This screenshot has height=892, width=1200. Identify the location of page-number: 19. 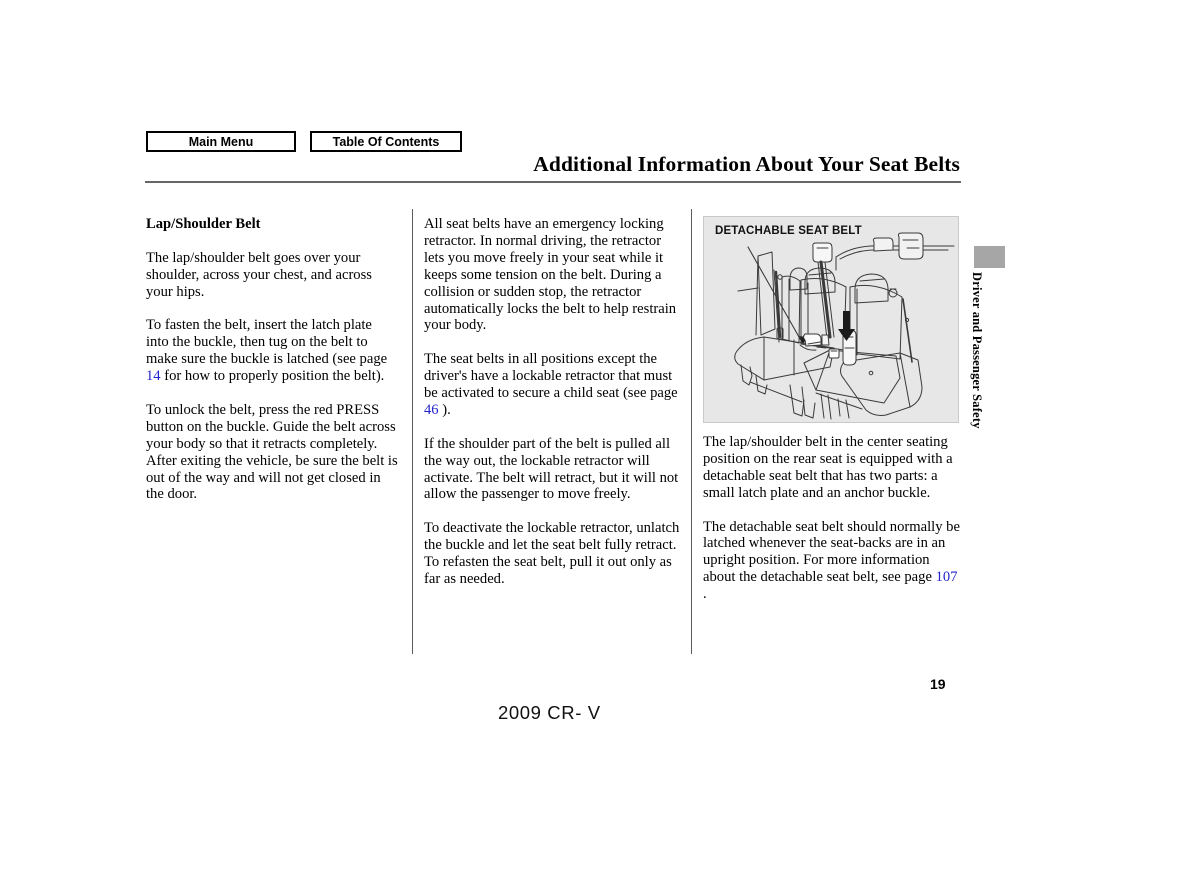
(938, 684).